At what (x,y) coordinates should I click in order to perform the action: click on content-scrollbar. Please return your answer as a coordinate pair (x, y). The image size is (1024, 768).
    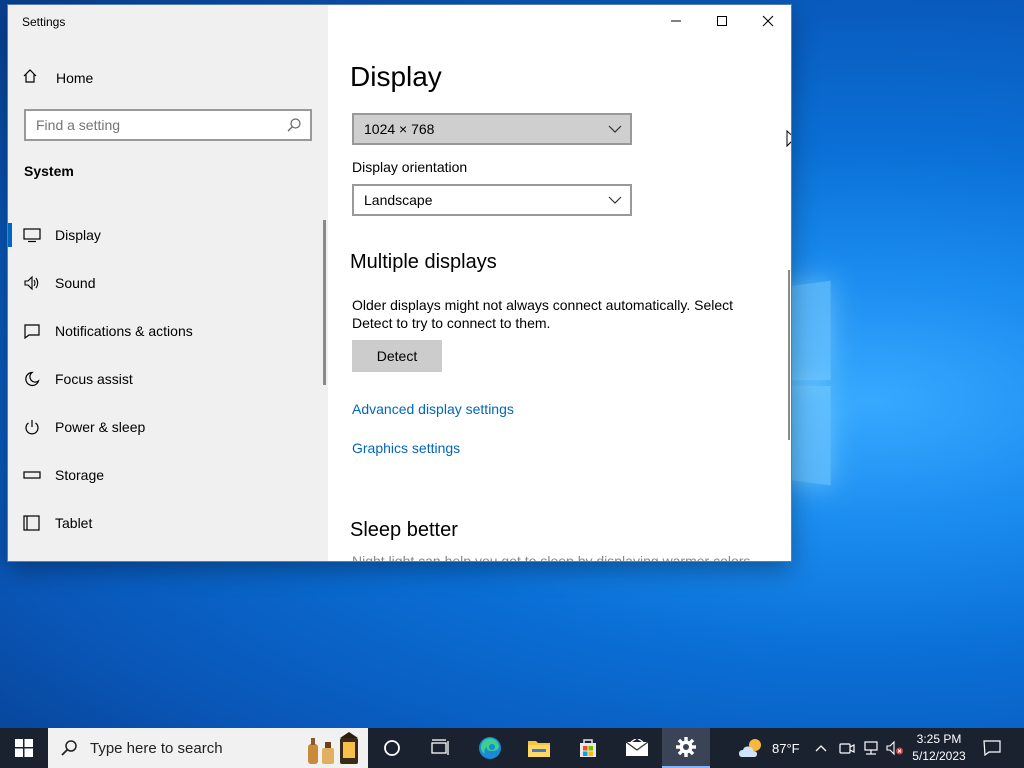
    Looking at the image, I should click on (789, 355).